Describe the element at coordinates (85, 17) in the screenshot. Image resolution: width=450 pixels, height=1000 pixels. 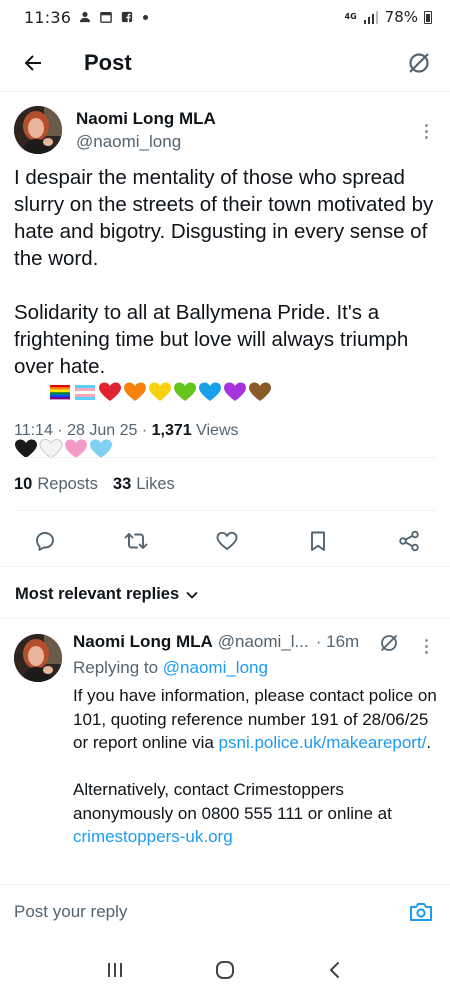
I see `person-notification-icon` at that location.